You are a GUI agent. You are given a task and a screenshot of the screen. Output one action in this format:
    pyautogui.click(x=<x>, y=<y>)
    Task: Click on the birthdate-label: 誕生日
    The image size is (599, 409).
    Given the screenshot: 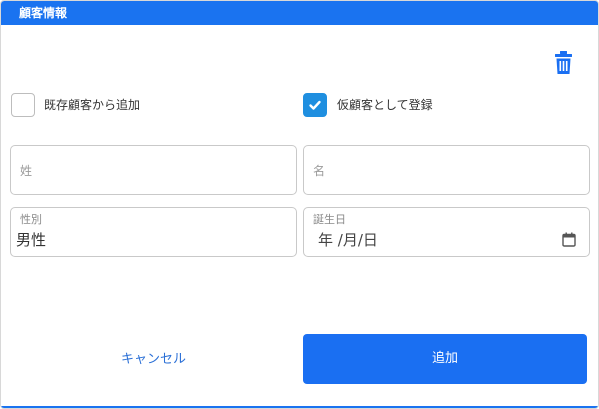 What is the action you would take?
    pyautogui.click(x=329, y=219)
    